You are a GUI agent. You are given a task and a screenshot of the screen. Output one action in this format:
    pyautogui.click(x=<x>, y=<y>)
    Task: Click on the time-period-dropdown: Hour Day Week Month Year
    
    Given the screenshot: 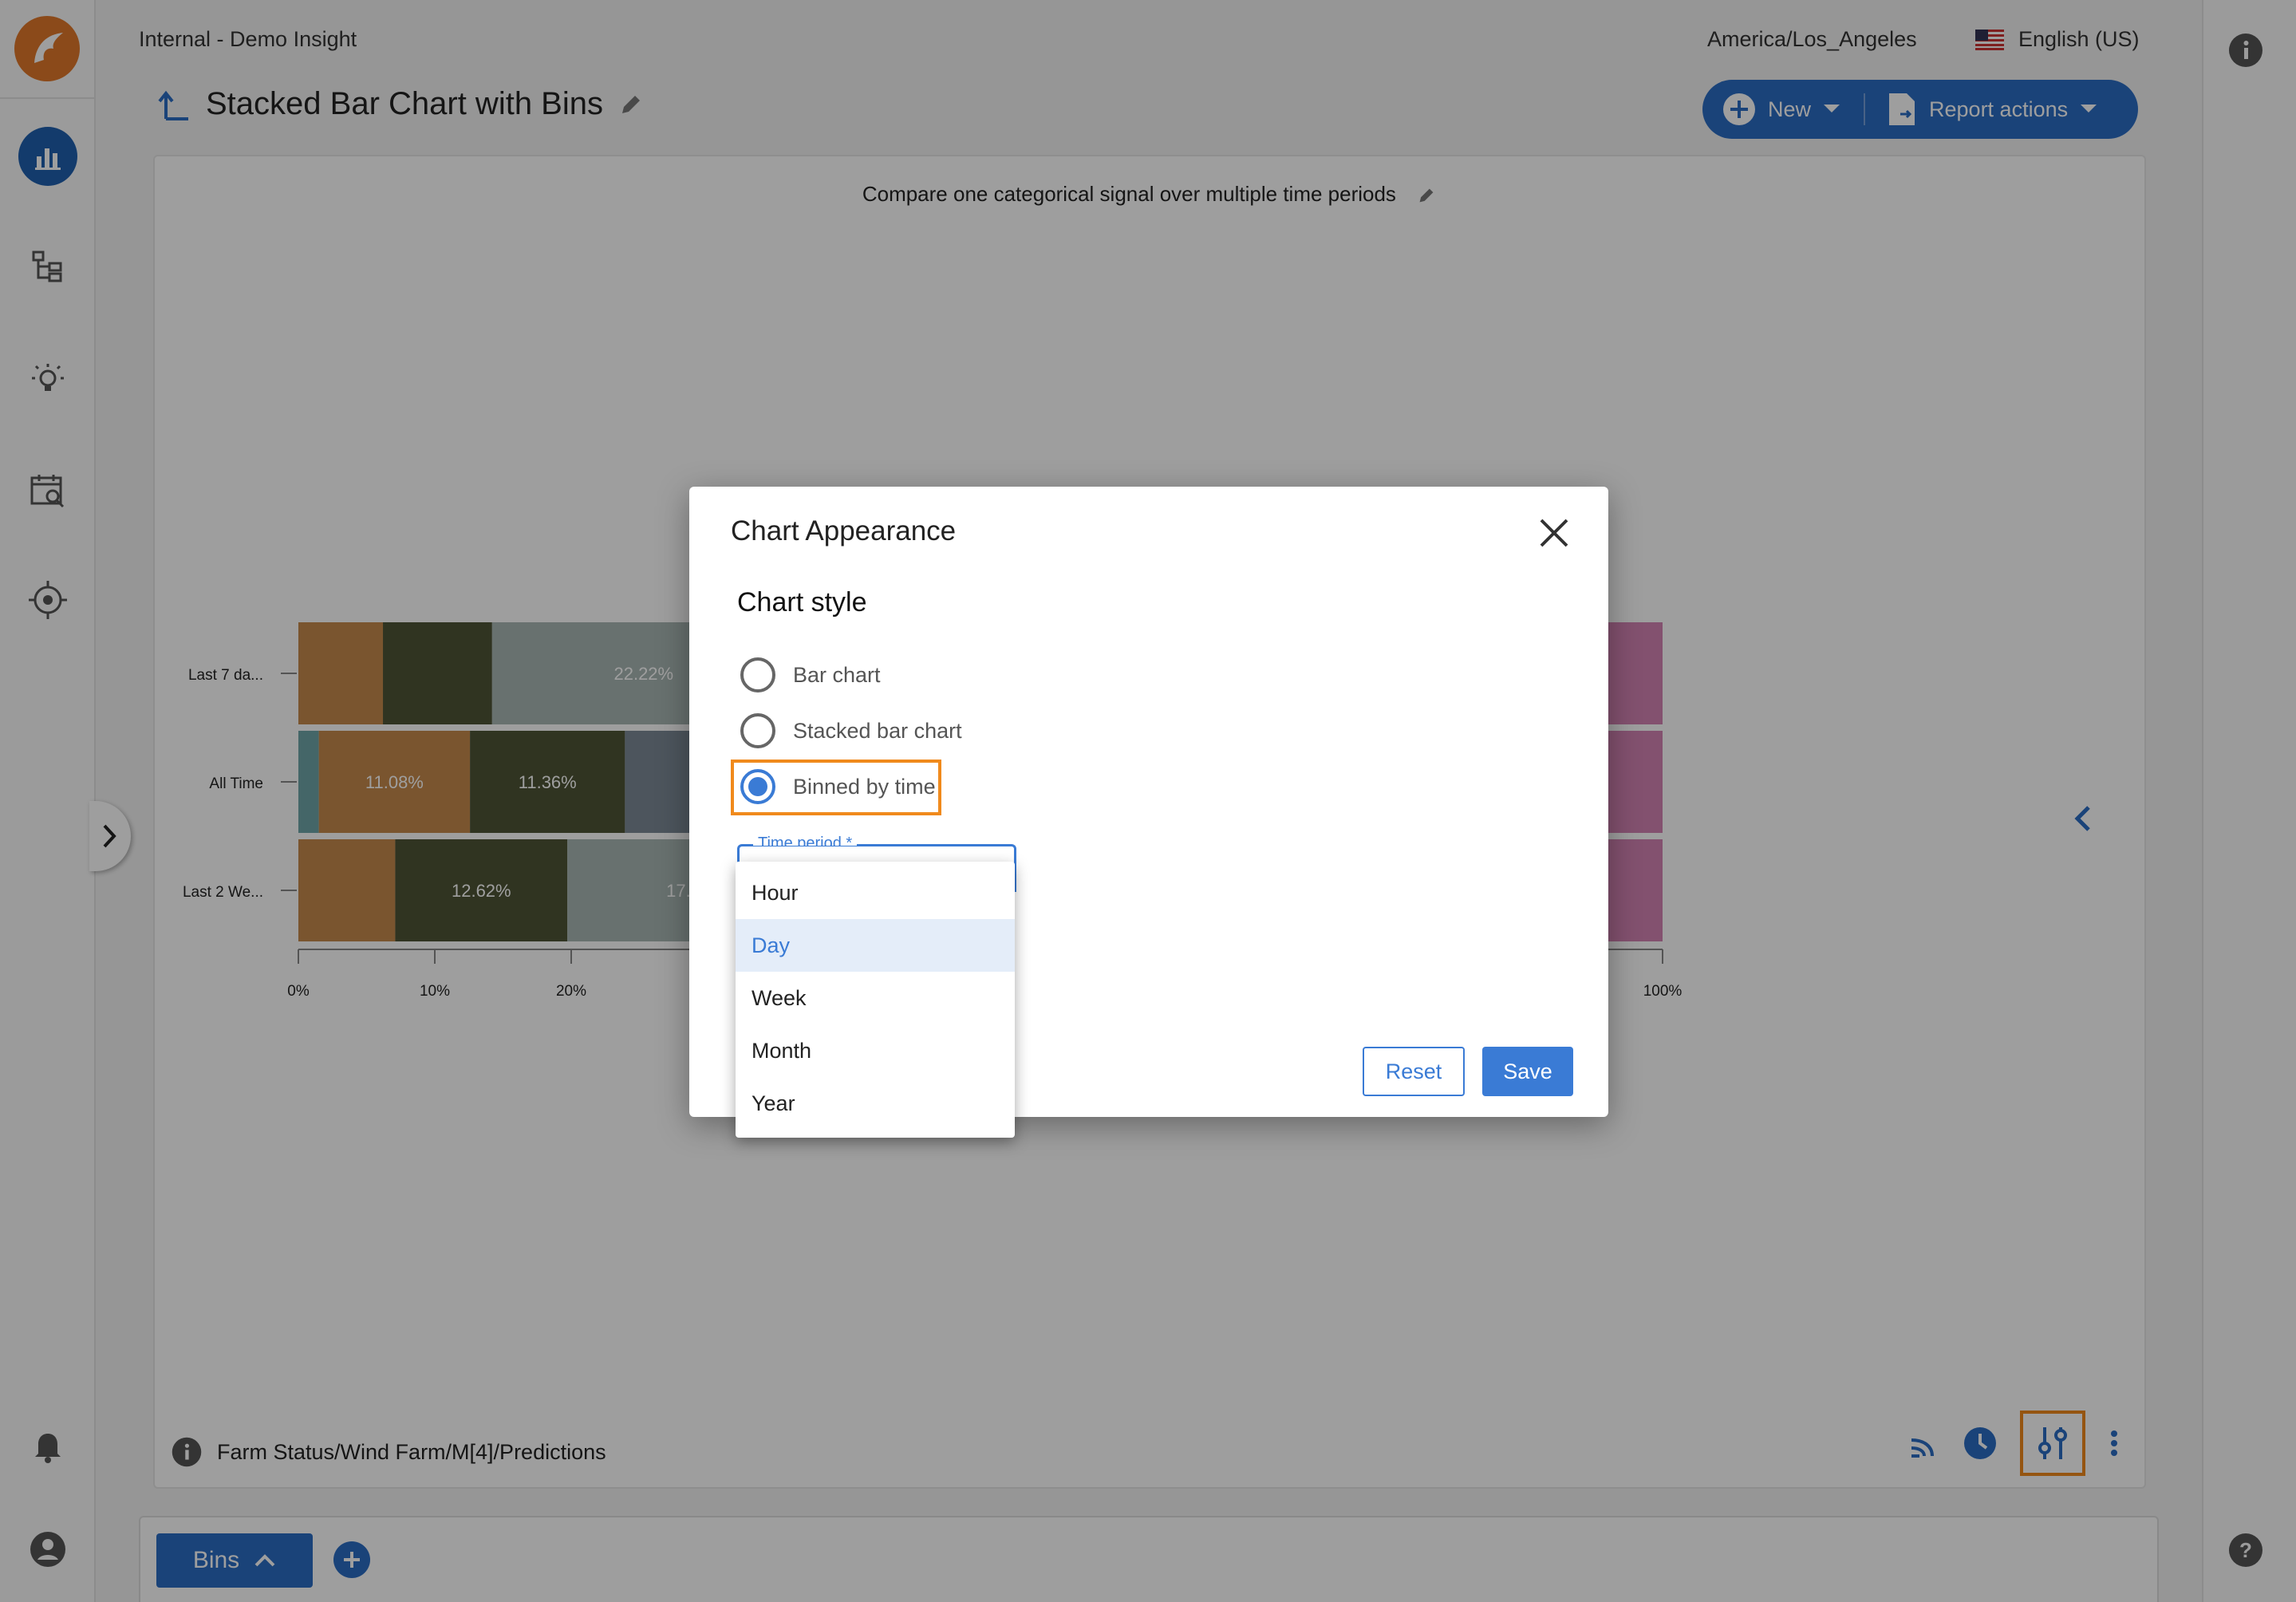 What is the action you would take?
    pyautogui.click(x=875, y=1000)
    